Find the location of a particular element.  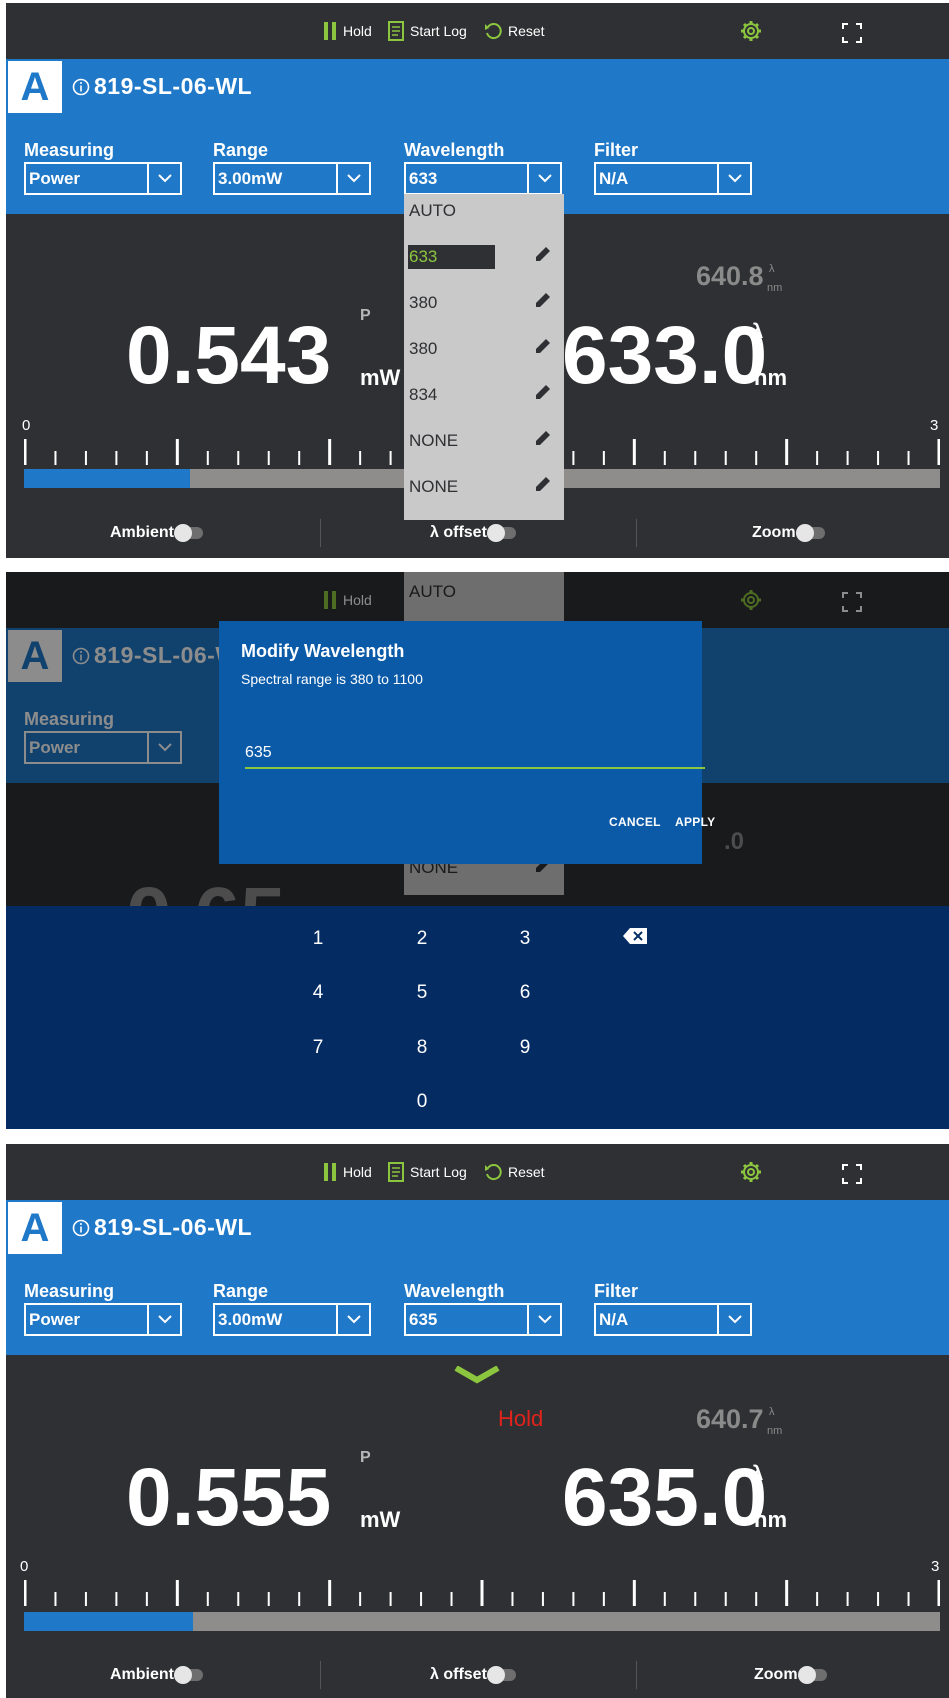

filter-value: N/A is located at coordinates (614, 1319).